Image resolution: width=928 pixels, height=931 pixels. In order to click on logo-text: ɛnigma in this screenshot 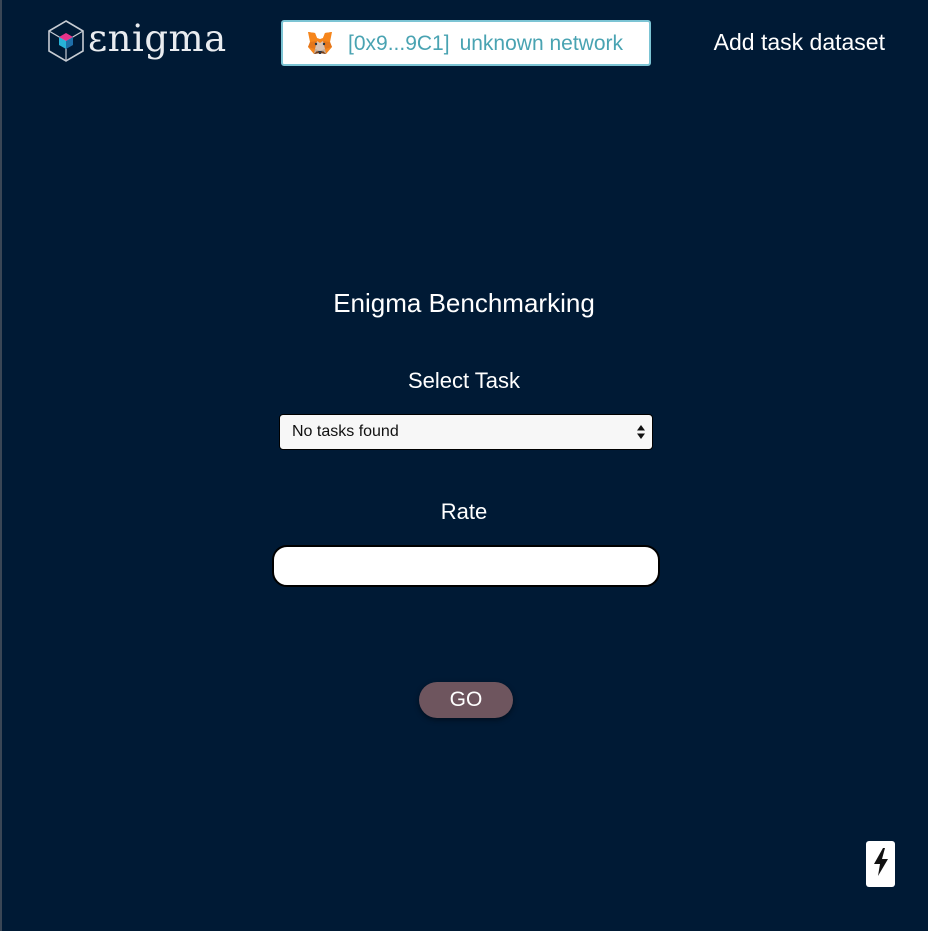, I will do `click(157, 38)`.